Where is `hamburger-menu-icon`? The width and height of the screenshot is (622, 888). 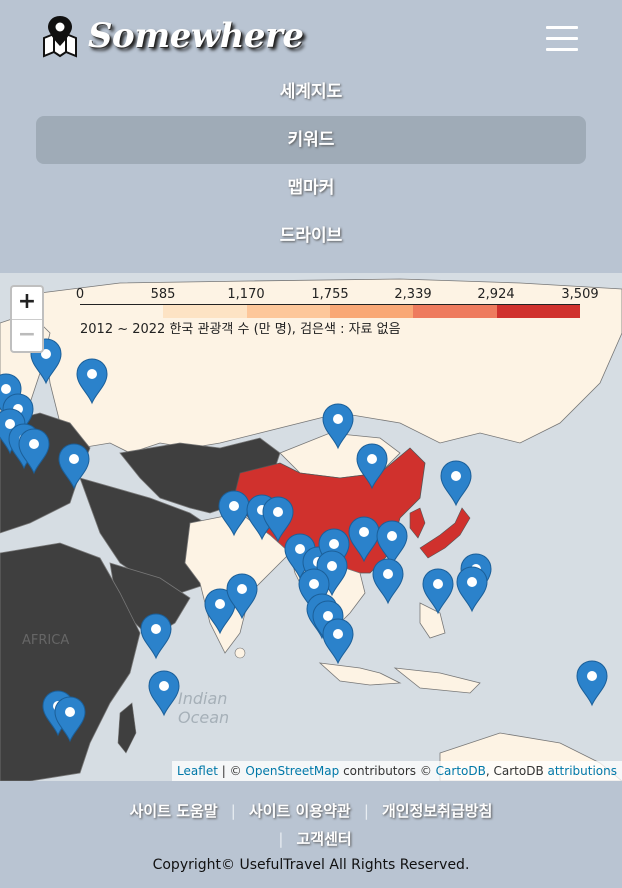
hamburger-menu-icon is located at coordinates (562, 39).